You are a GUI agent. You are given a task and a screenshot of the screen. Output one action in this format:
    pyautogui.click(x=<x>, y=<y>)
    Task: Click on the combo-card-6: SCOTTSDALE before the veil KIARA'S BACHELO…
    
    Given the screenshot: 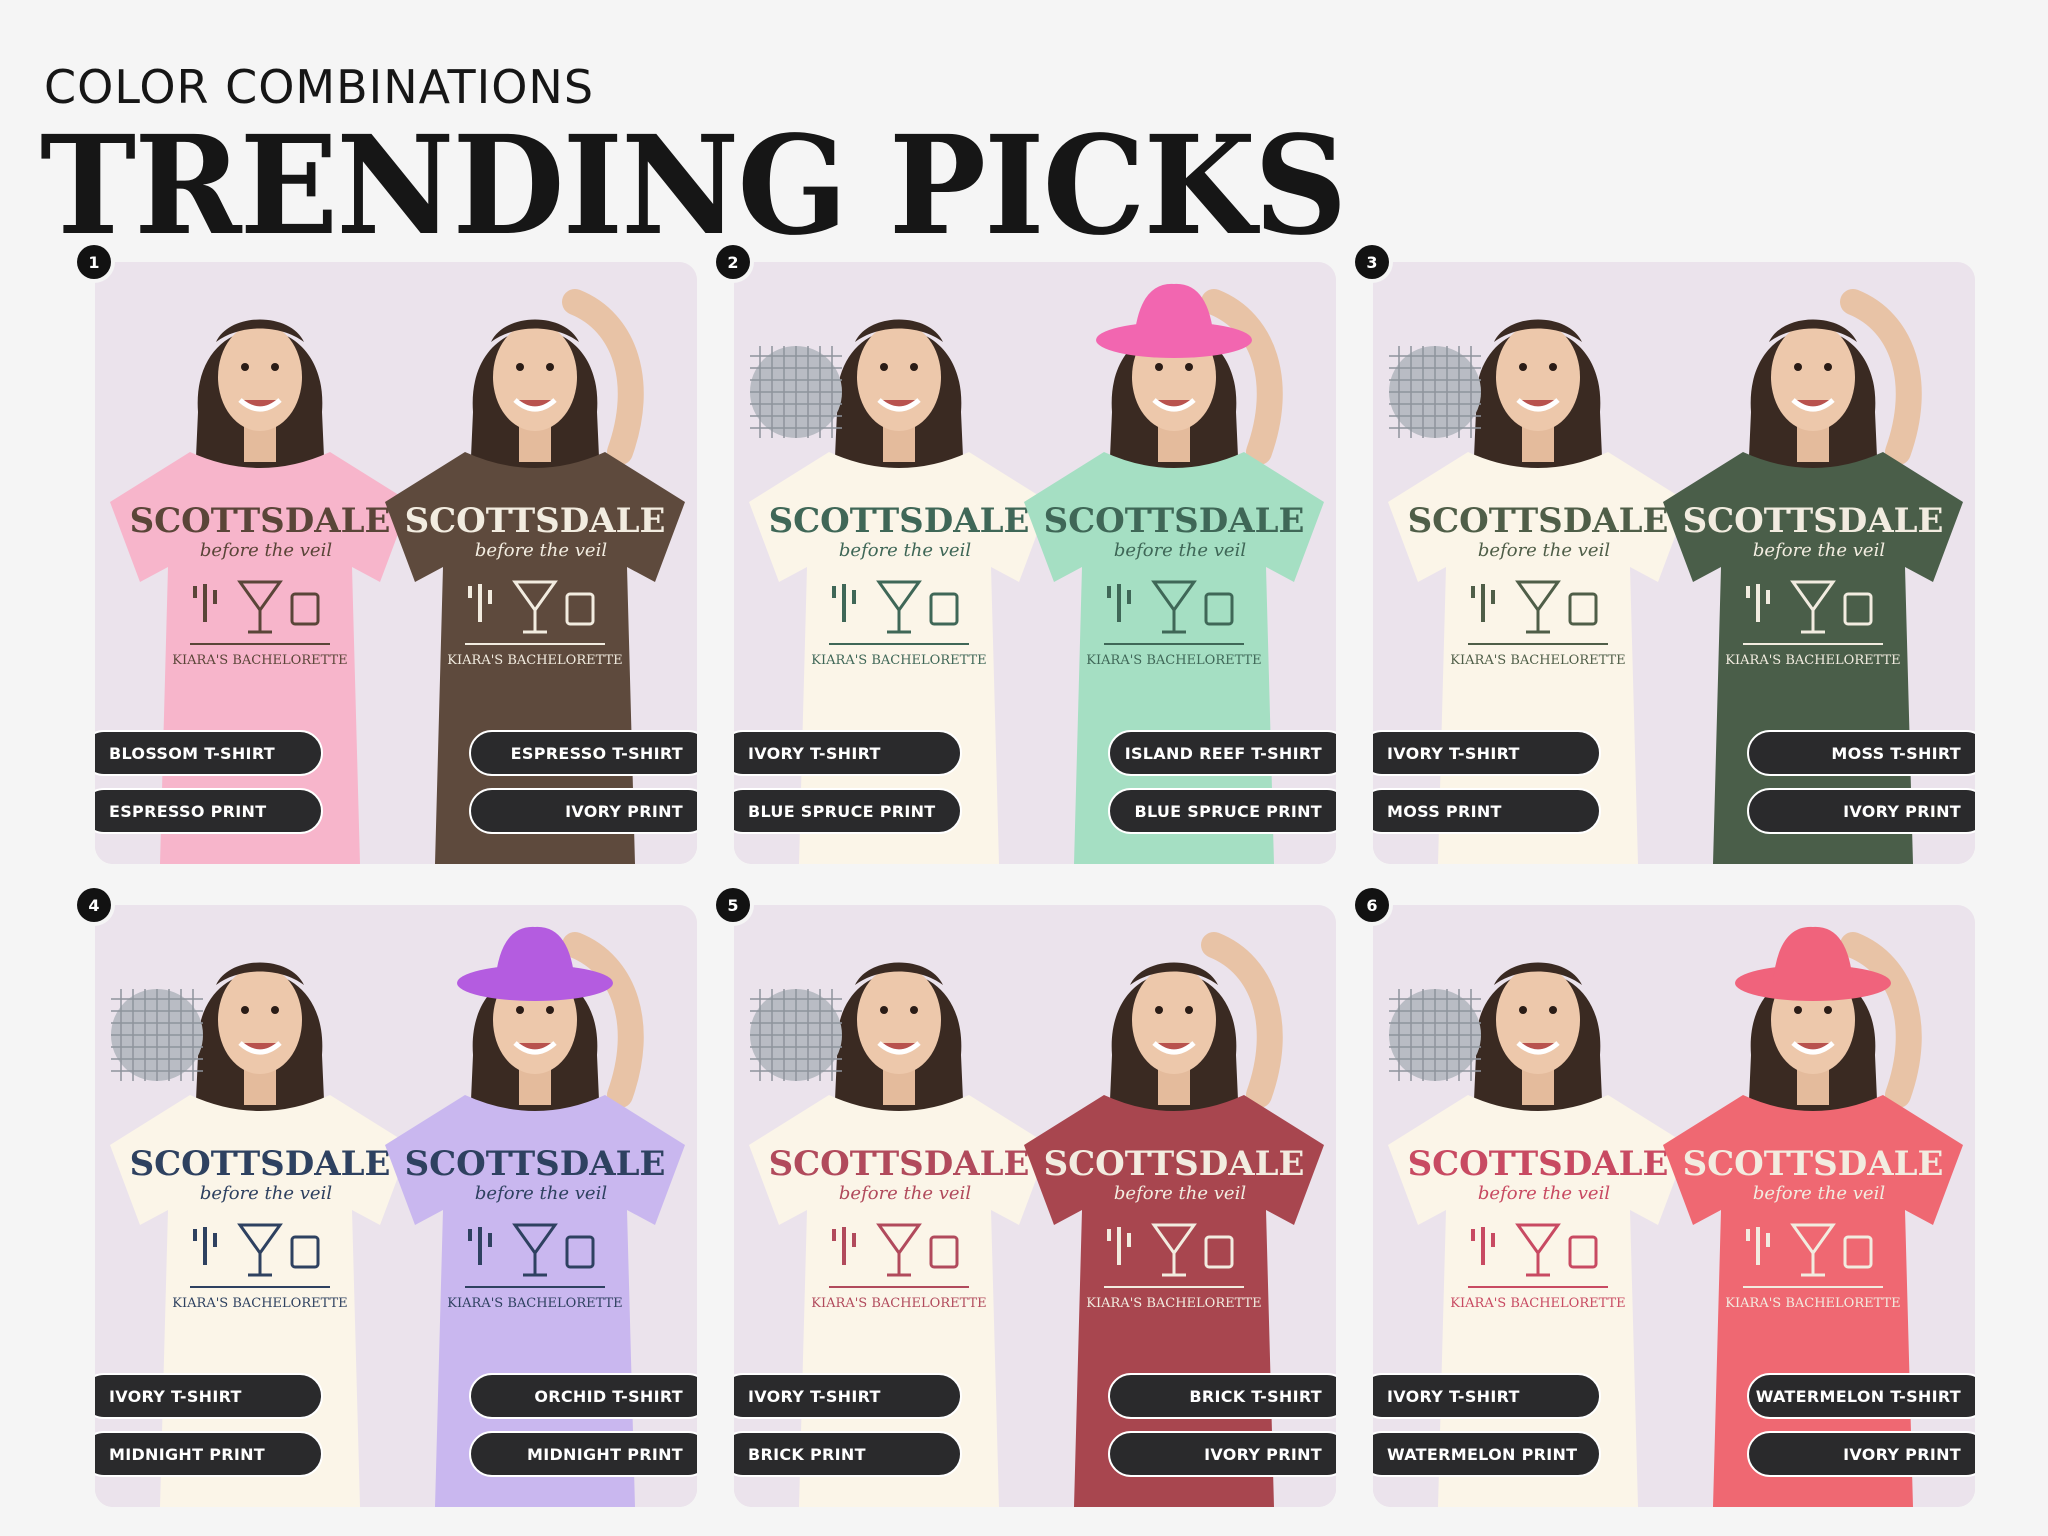 What is the action you would take?
    pyautogui.click(x=1674, y=1206)
    